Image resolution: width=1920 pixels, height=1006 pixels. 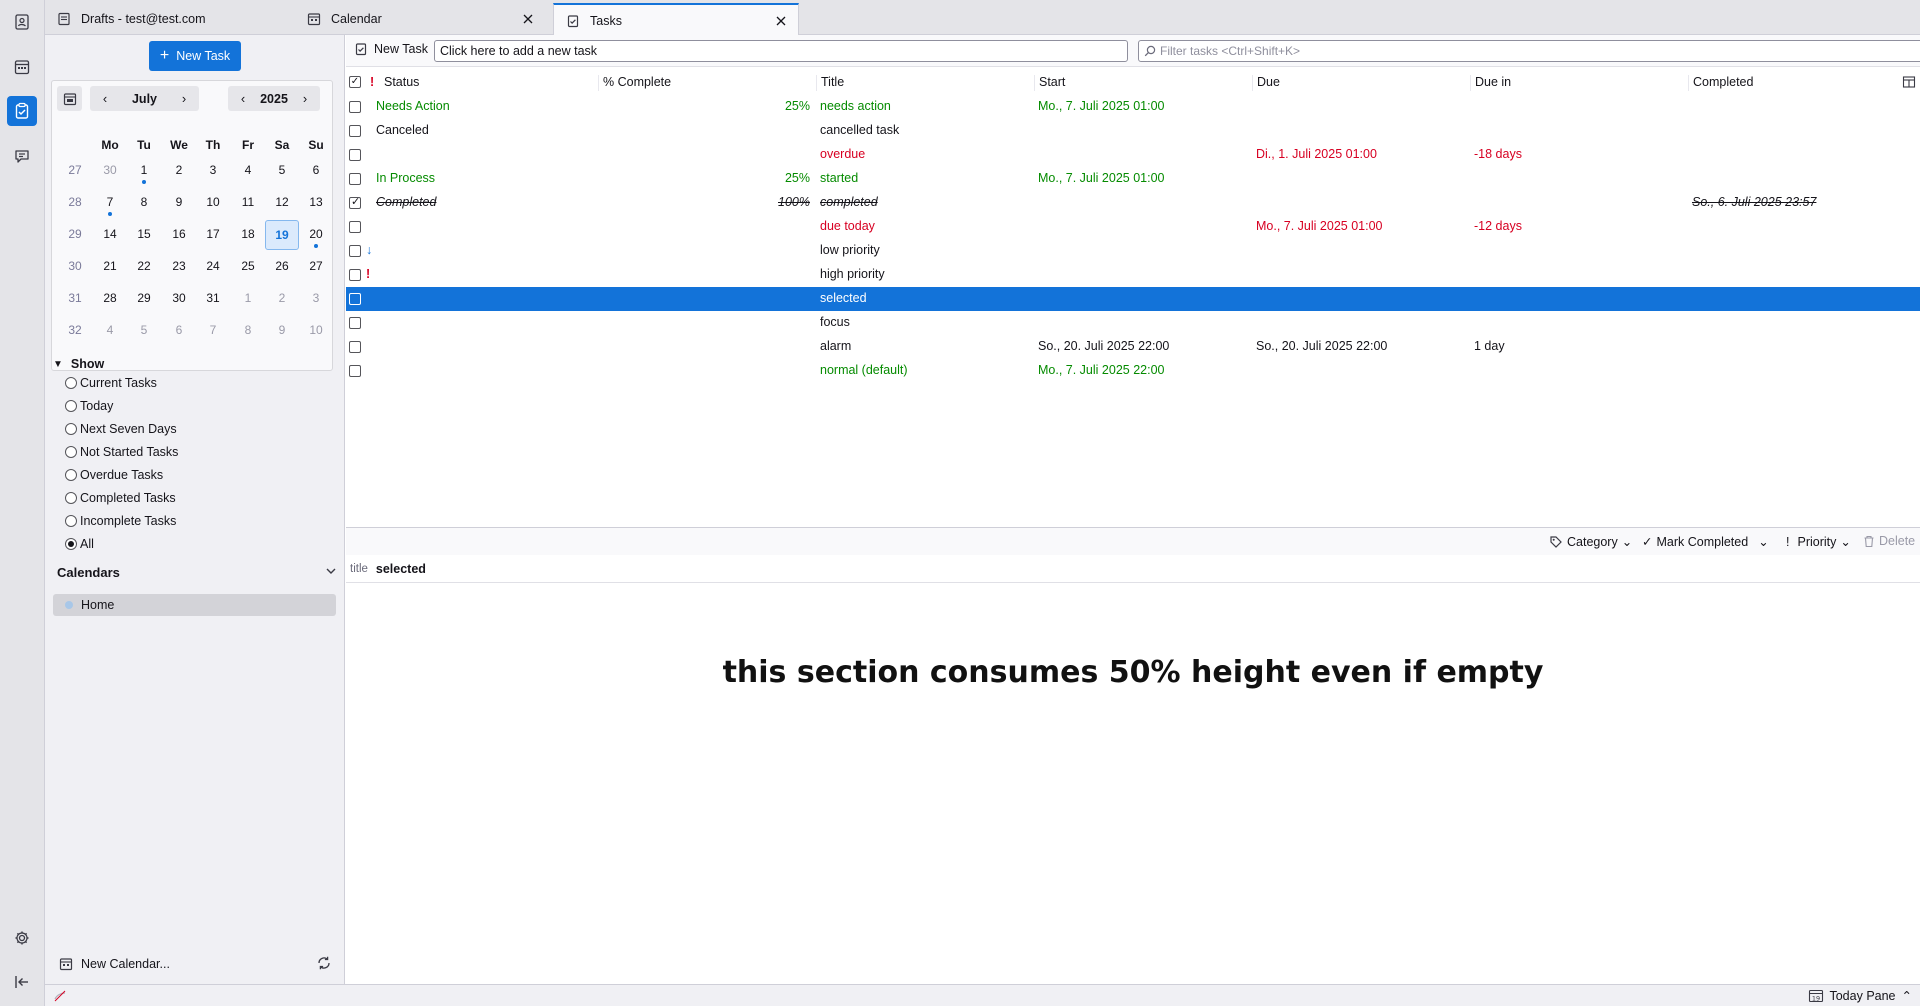 What do you see at coordinates (79, 544) in the screenshot?
I see `filter-all: All` at bounding box center [79, 544].